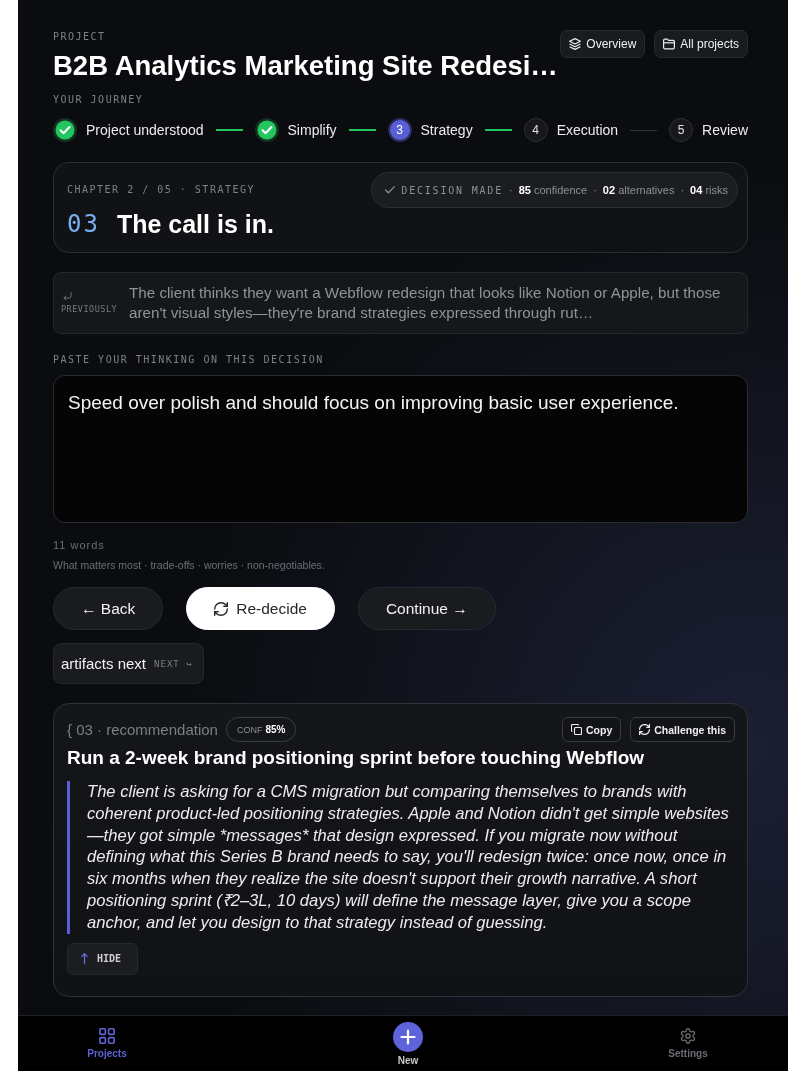  What do you see at coordinates (725, 130) in the screenshot?
I see `step-label: Review` at bounding box center [725, 130].